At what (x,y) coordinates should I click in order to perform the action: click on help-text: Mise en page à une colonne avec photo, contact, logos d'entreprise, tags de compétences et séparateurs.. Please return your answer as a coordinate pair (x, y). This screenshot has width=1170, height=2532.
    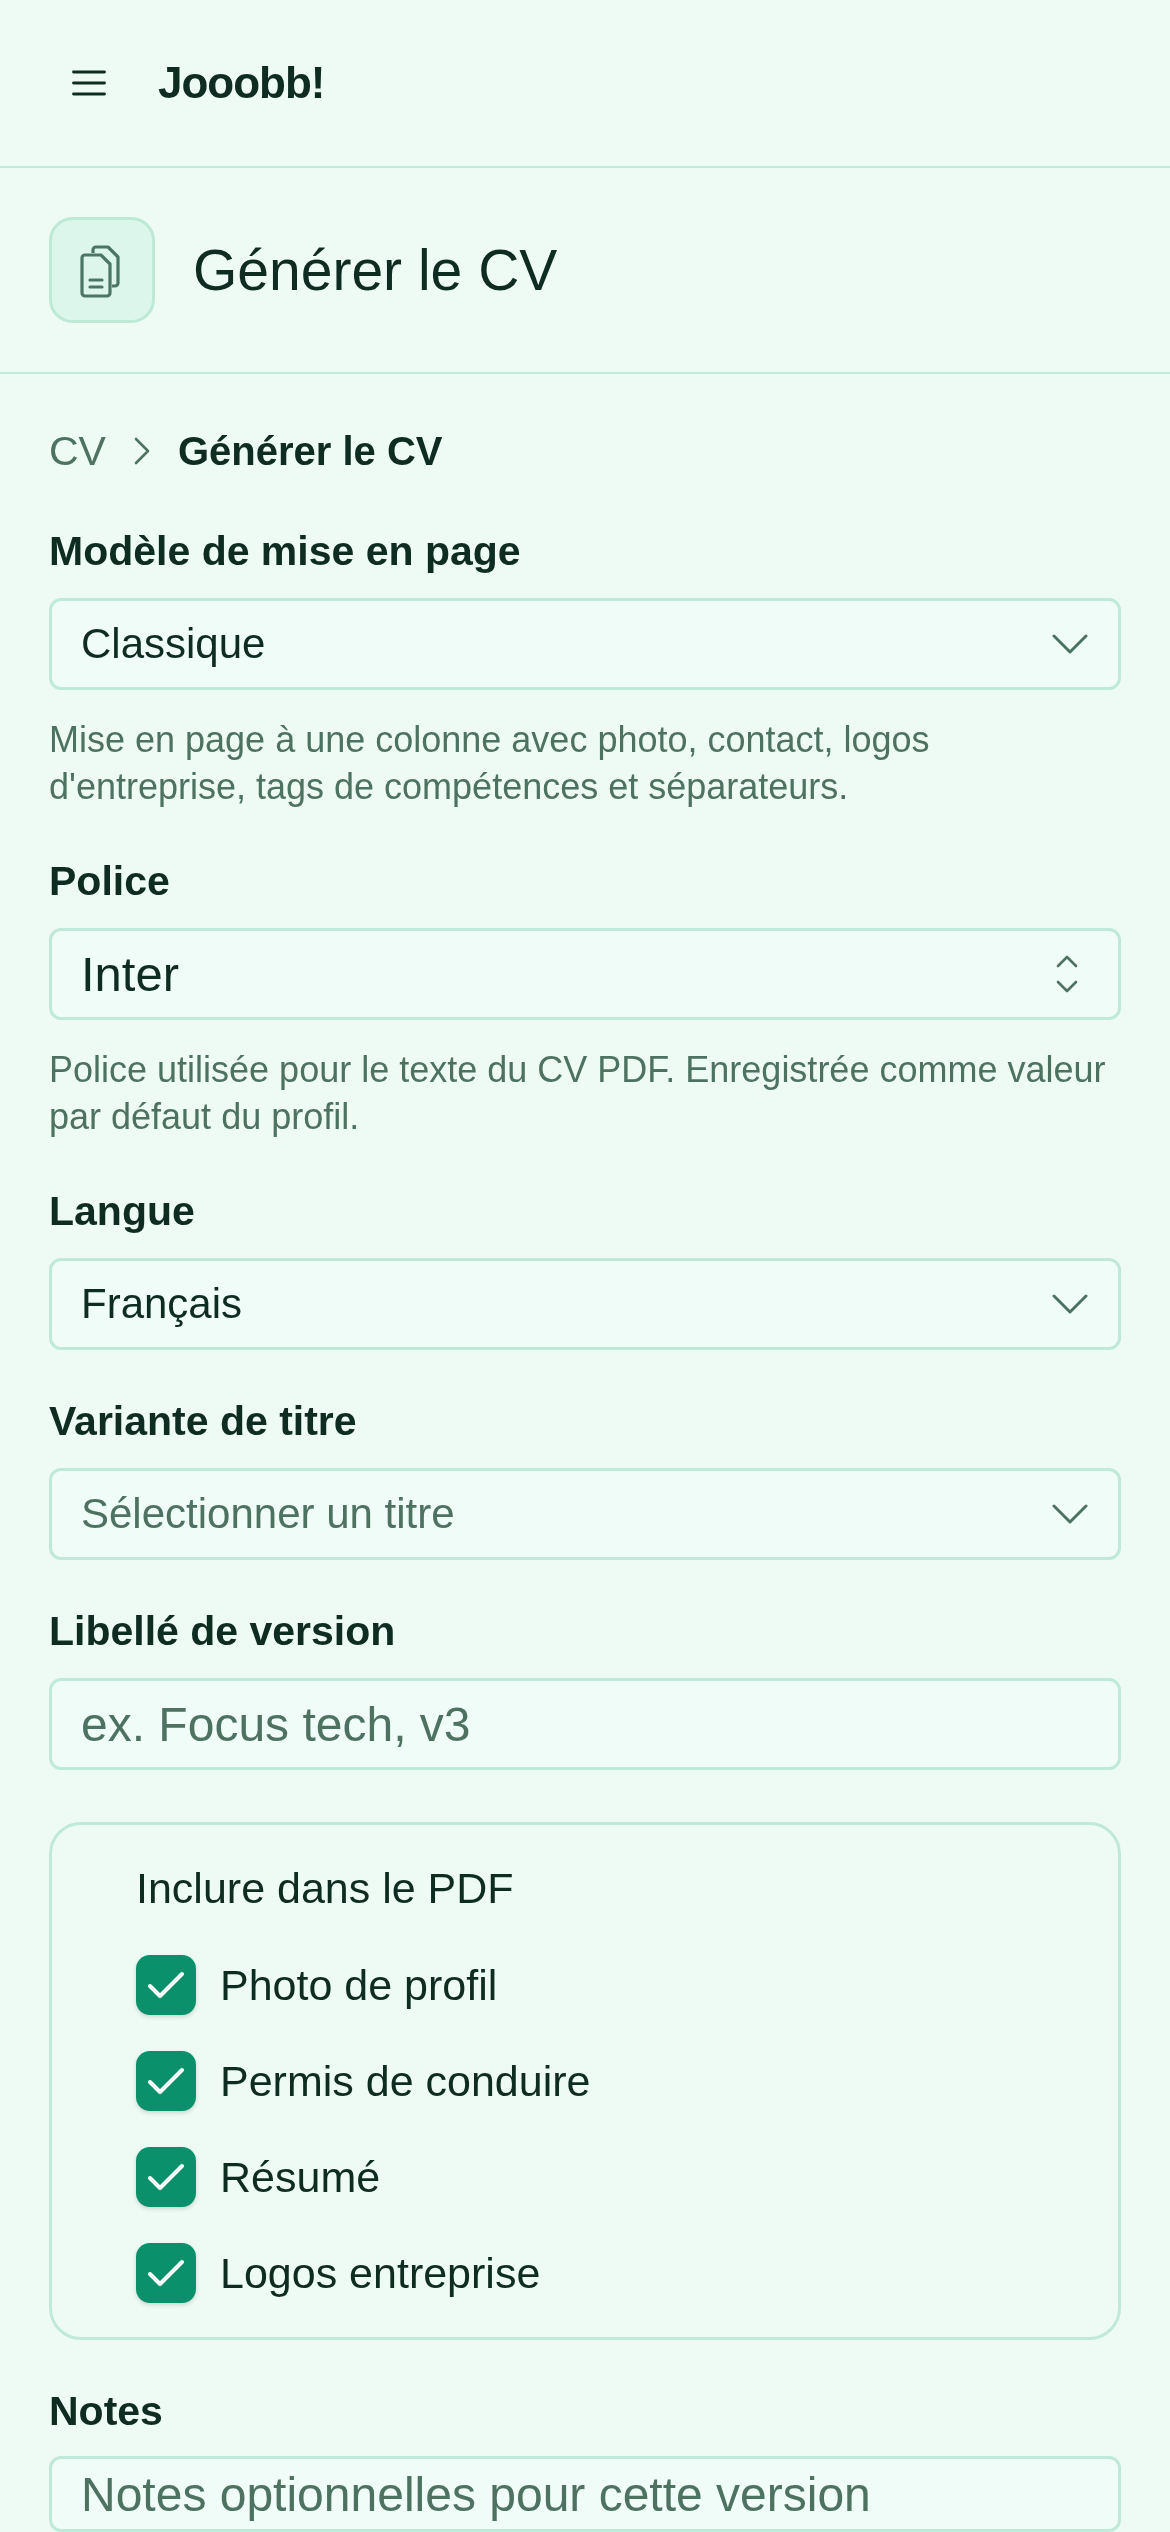
    Looking at the image, I should click on (490, 763).